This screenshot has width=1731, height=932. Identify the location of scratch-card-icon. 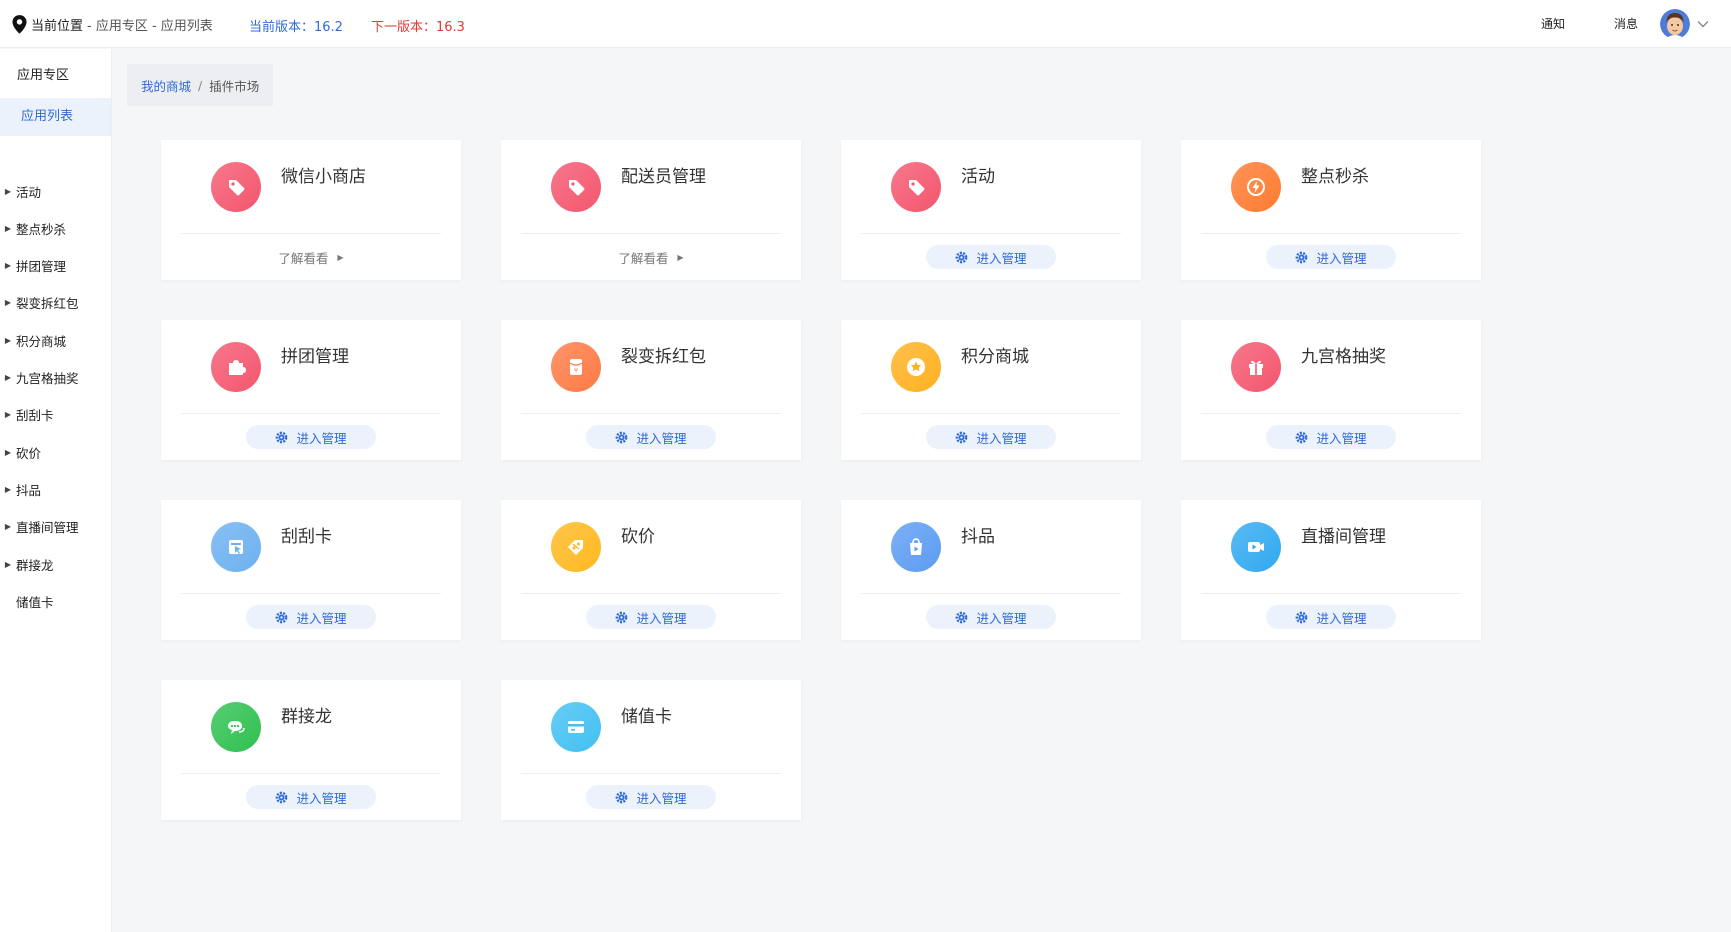
(236, 547).